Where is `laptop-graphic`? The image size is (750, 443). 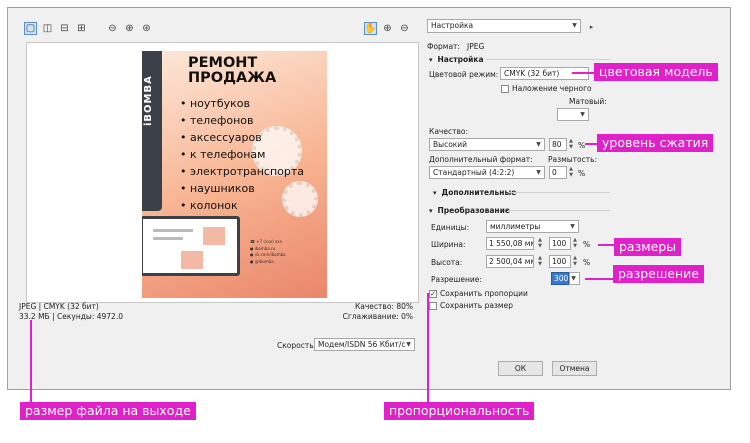
laptop-graphic is located at coordinates (191, 246).